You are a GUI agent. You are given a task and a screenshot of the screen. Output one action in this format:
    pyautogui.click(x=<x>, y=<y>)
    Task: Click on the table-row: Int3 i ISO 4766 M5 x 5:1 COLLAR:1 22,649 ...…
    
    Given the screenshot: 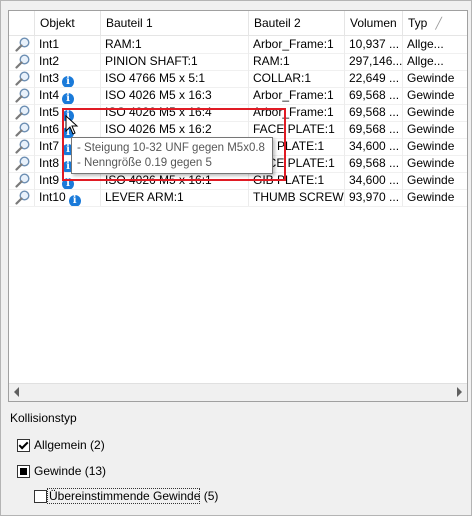 What is the action you would take?
    pyautogui.click(x=238, y=79)
    